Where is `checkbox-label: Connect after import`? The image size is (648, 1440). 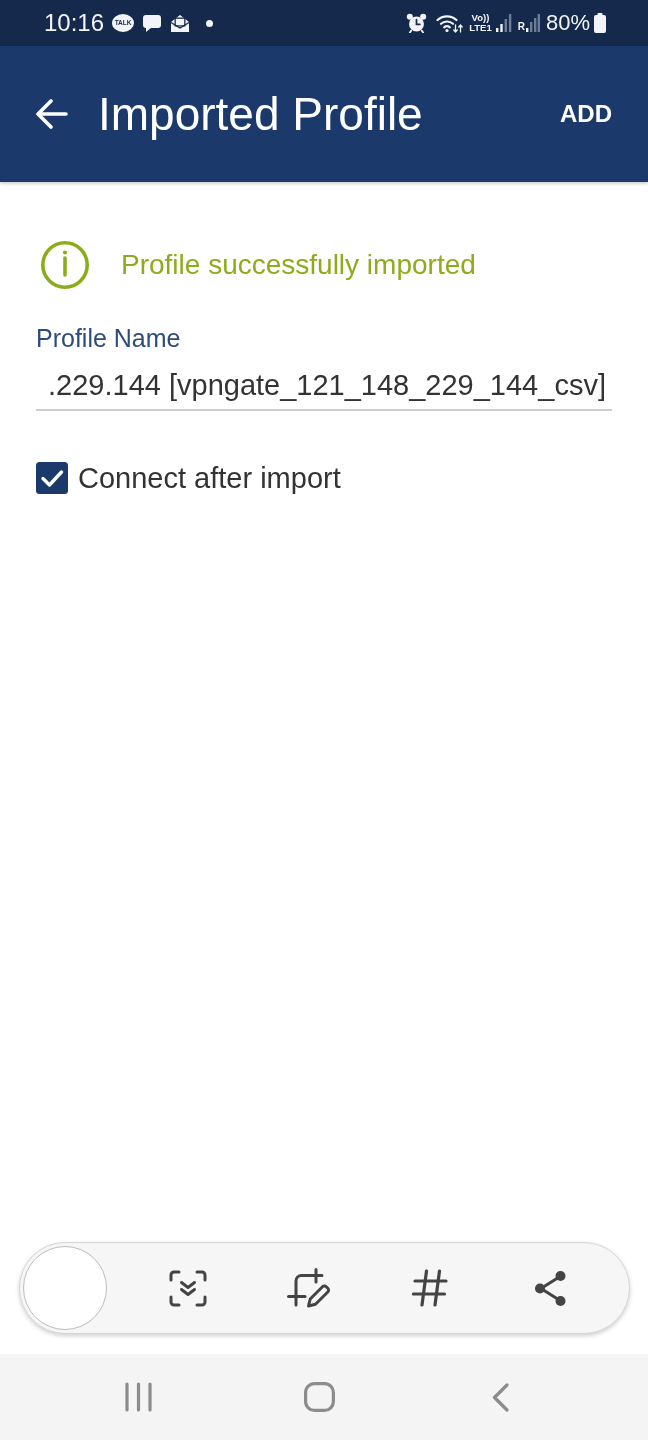
checkbox-label: Connect after import is located at coordinates (209, 478).